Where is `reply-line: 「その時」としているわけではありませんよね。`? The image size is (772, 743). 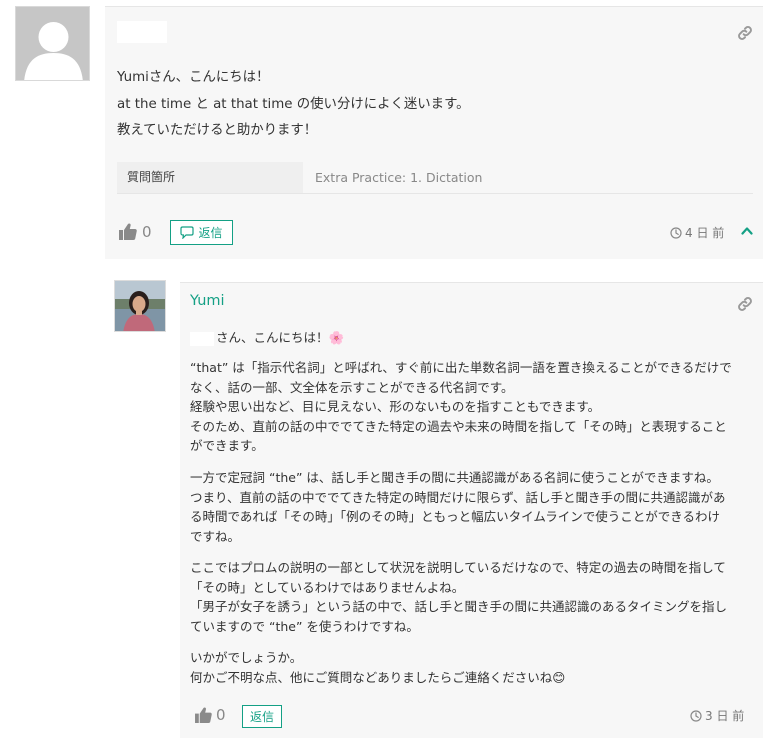 reply-line: 「その時」としているわけではありませんよね。 is located at coordinates (327, 587).